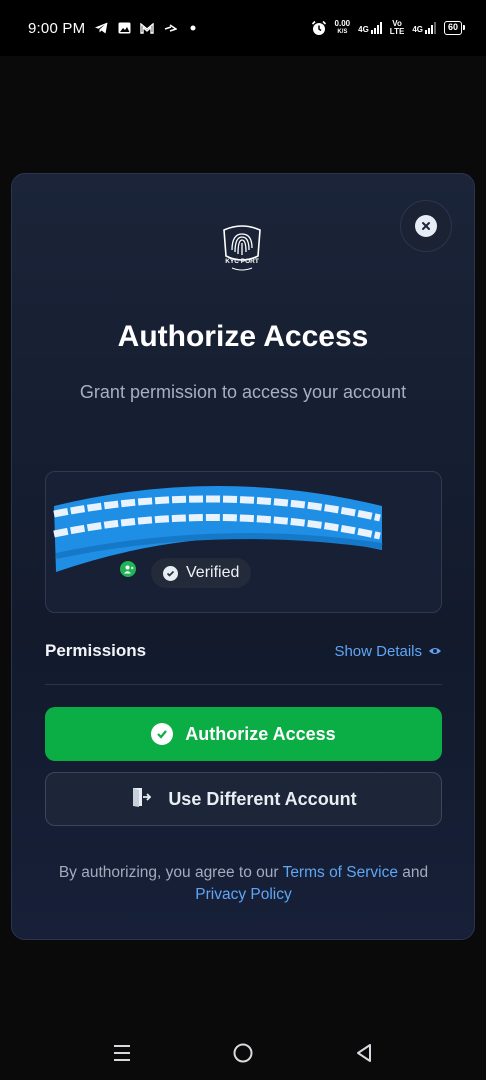 The height and width of the screenshot is (1080, 486). Describe the element at coordinates (243, 542) in the screenshot. I see `account-card: Verified` at that location.